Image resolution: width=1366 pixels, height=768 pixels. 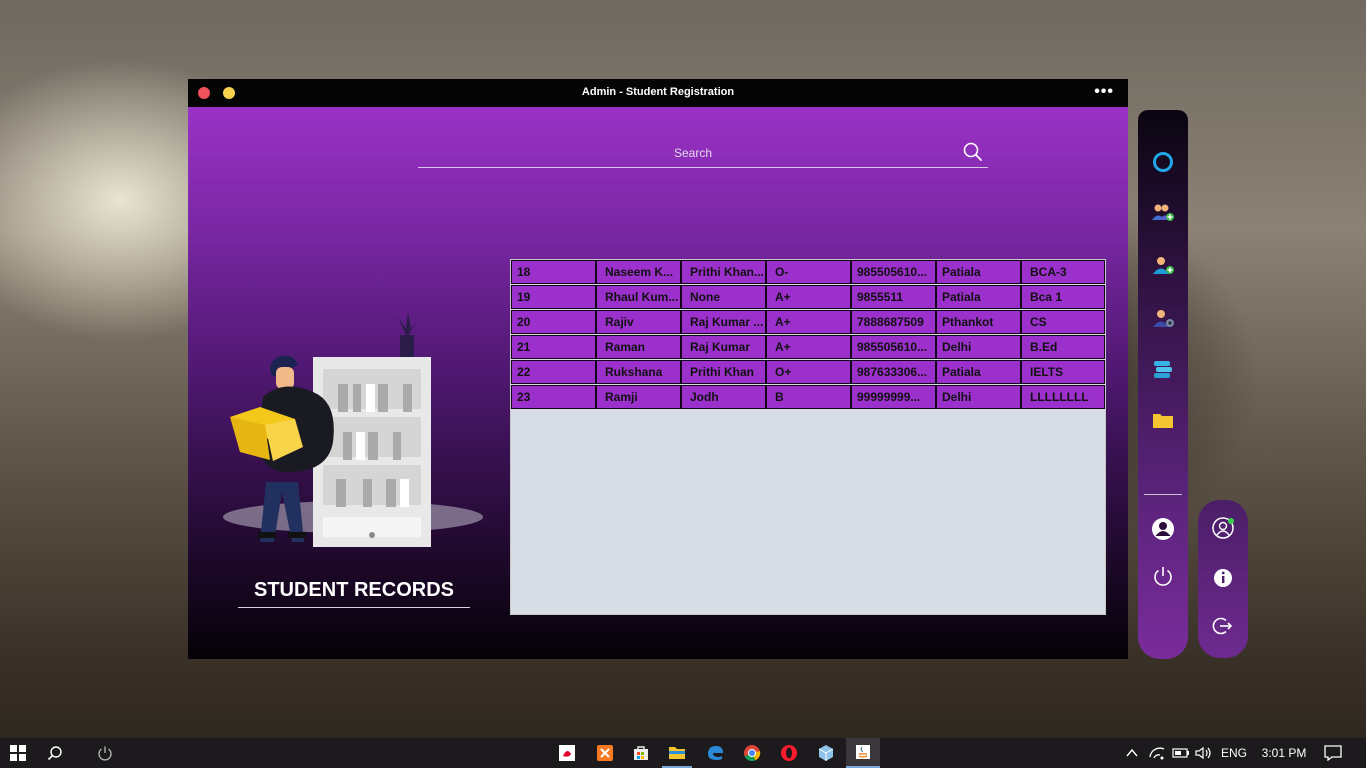 What do you see at coordinates (1223, 528) in the screenshot?
I see `user-circle-icon` at bounding box center [1223, 528].